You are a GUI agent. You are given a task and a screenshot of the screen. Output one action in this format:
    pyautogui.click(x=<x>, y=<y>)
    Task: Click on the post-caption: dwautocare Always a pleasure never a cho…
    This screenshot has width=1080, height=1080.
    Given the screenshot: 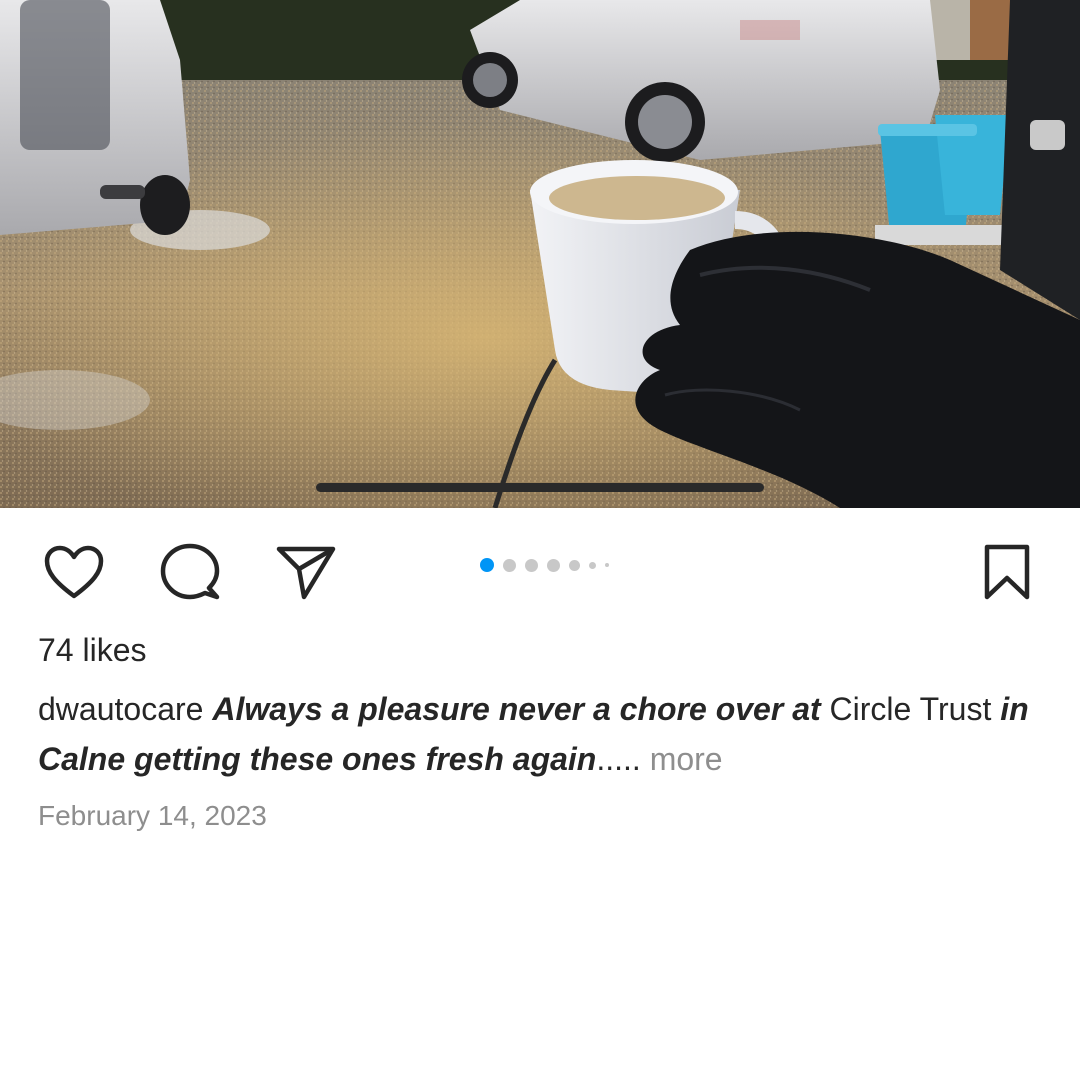 What is the action you would take?
    pyautogui.click(x=538, y=734)
    